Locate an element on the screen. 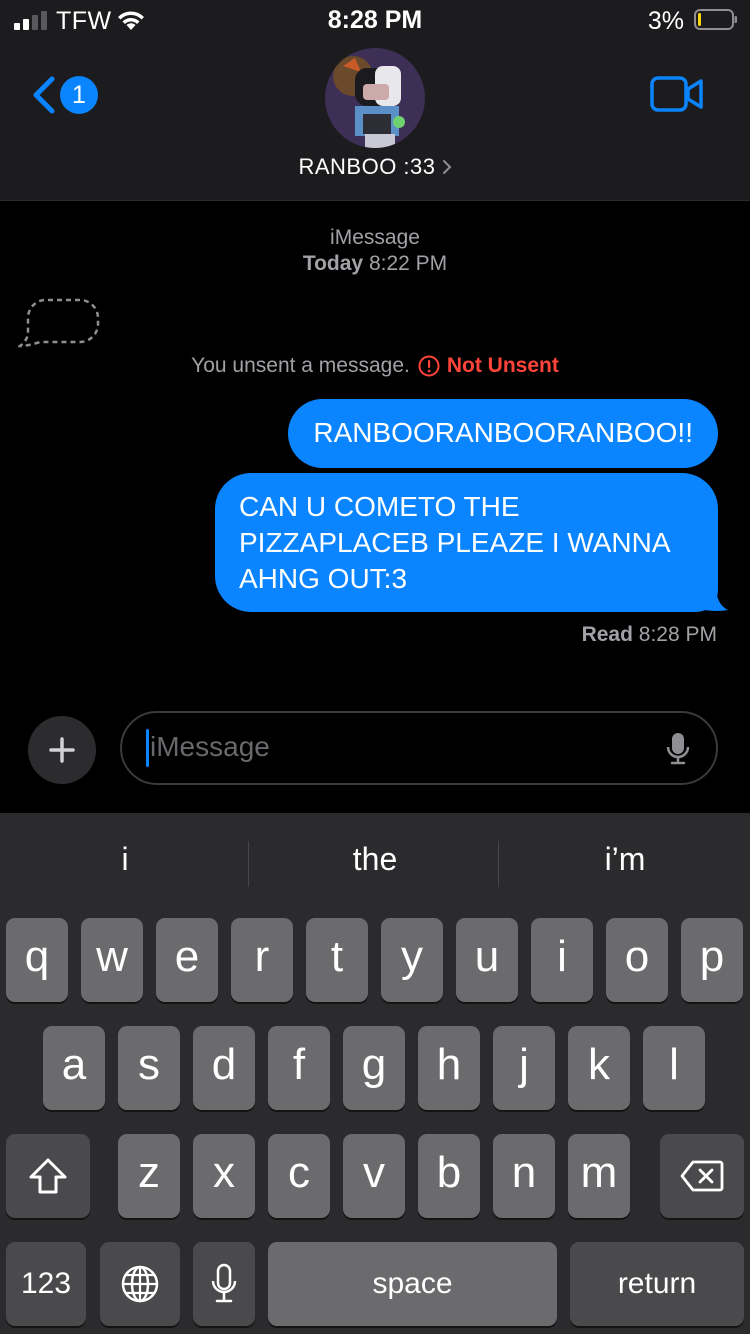 The width and height of the screenshot is (750, 1334). conversation-header: 1 RANBOO :33 is located at coordinates (375, 120).